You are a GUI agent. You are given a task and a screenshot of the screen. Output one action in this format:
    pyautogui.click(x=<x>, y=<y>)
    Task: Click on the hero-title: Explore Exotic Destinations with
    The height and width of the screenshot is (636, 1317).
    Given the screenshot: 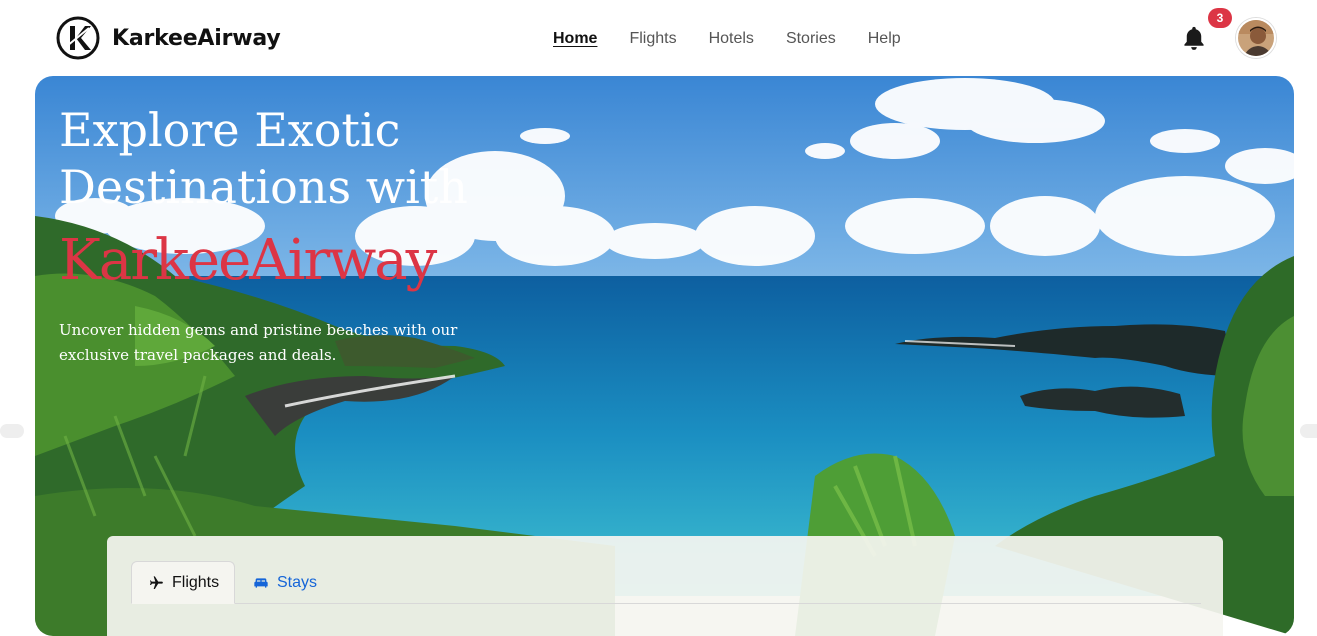 What is the action you would take?
    pyautogui.click(x=263, y=159)
    